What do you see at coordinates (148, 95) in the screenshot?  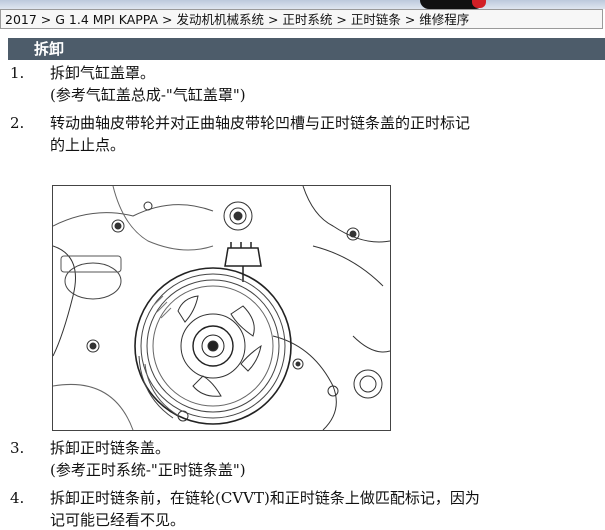 I see `reference-link: (参考气缸盖总成-"气缸盖罩")` at bounding box center [148, 95].